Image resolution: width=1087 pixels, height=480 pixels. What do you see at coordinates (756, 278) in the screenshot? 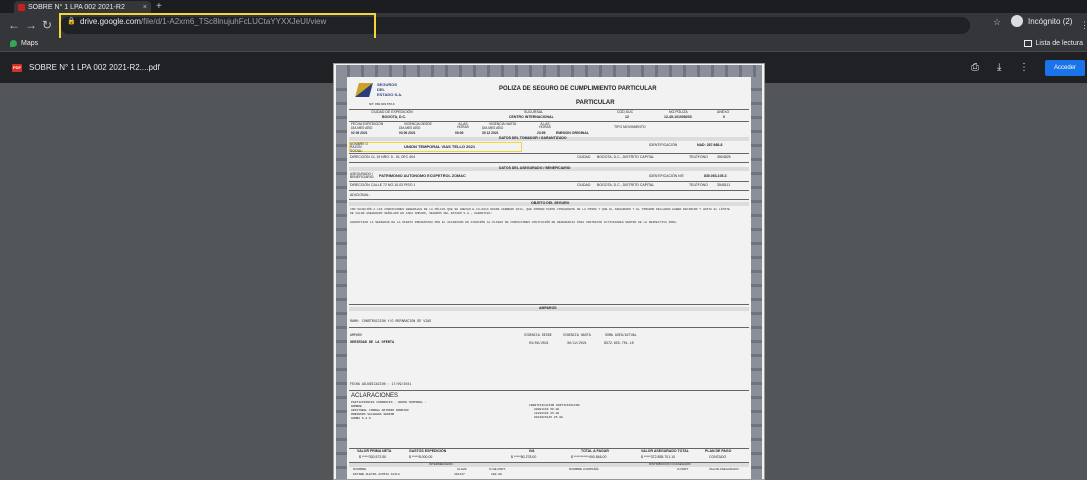
I see `decorative-border-right` at bounding box center [756, 278].